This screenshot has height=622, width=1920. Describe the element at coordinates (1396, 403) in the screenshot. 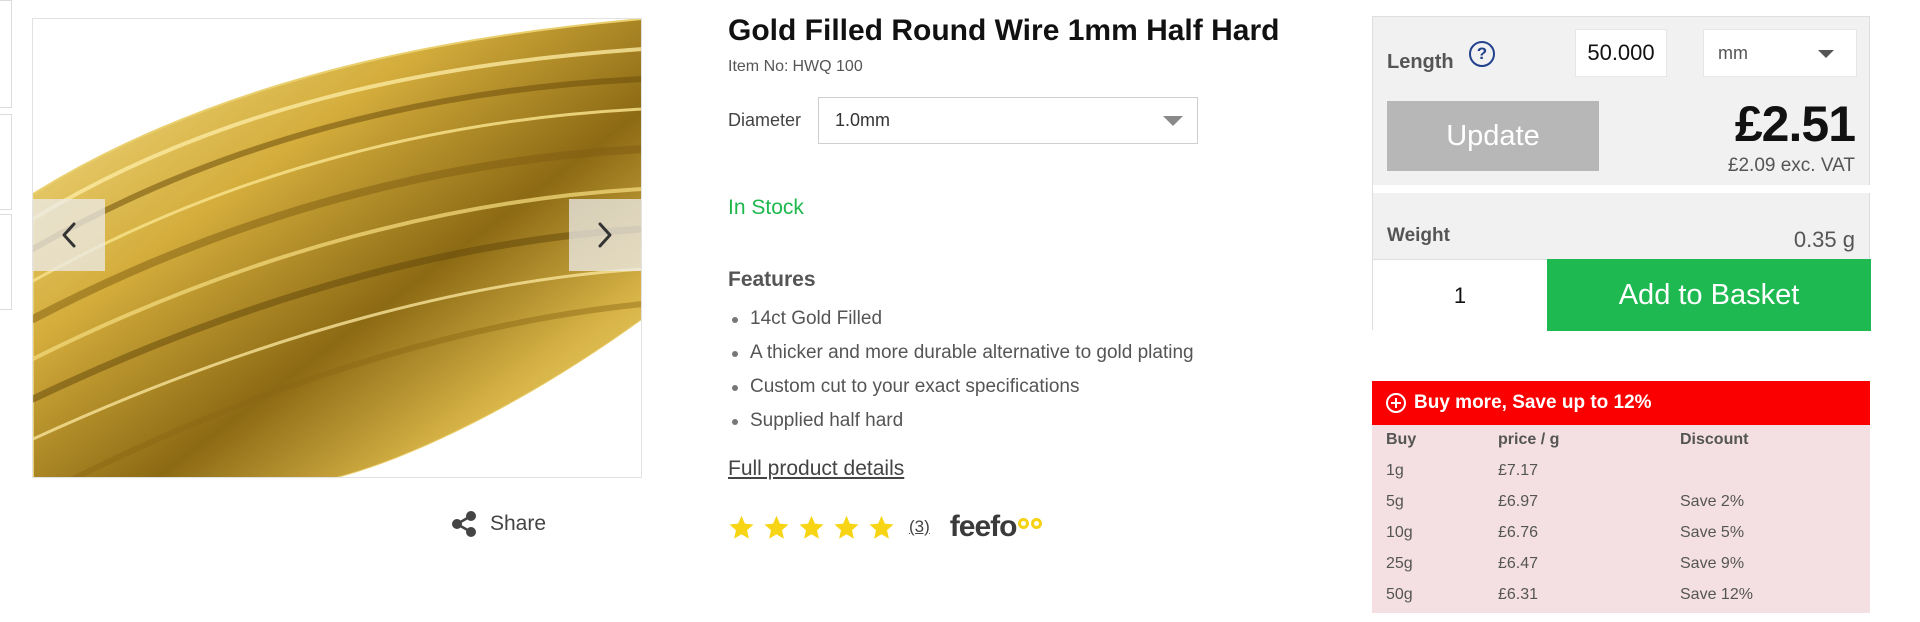

I see `plus-circle-icon` at that location.